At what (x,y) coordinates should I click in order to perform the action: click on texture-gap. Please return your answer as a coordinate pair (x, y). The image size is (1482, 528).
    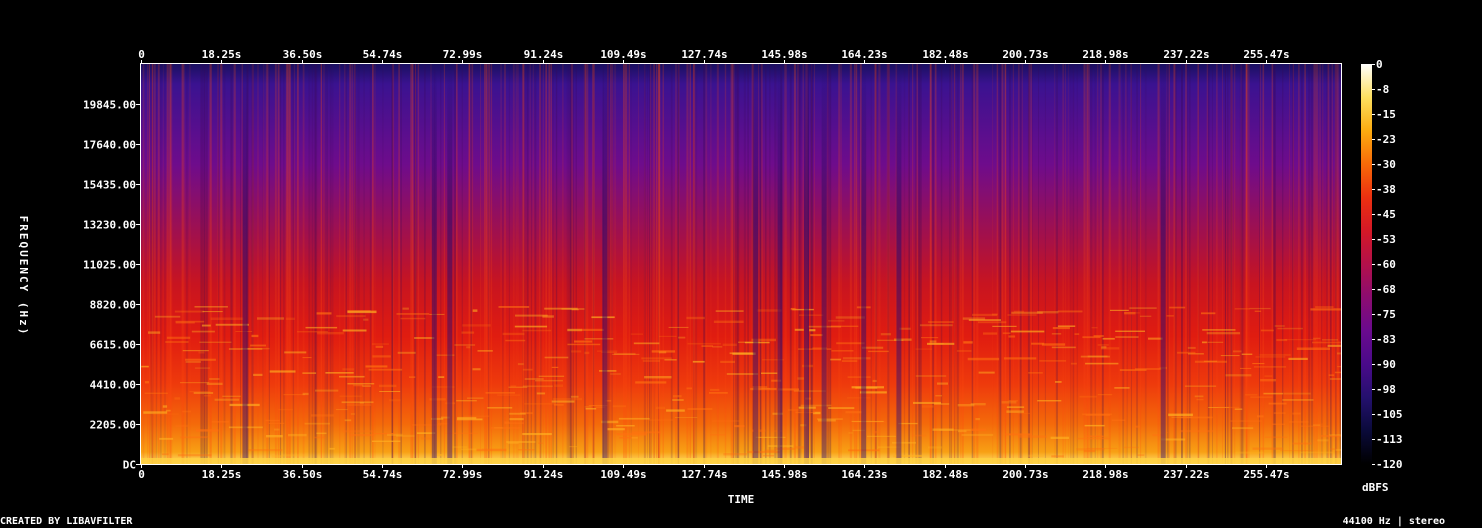
    Looking at the image, I should click on (756, 264).